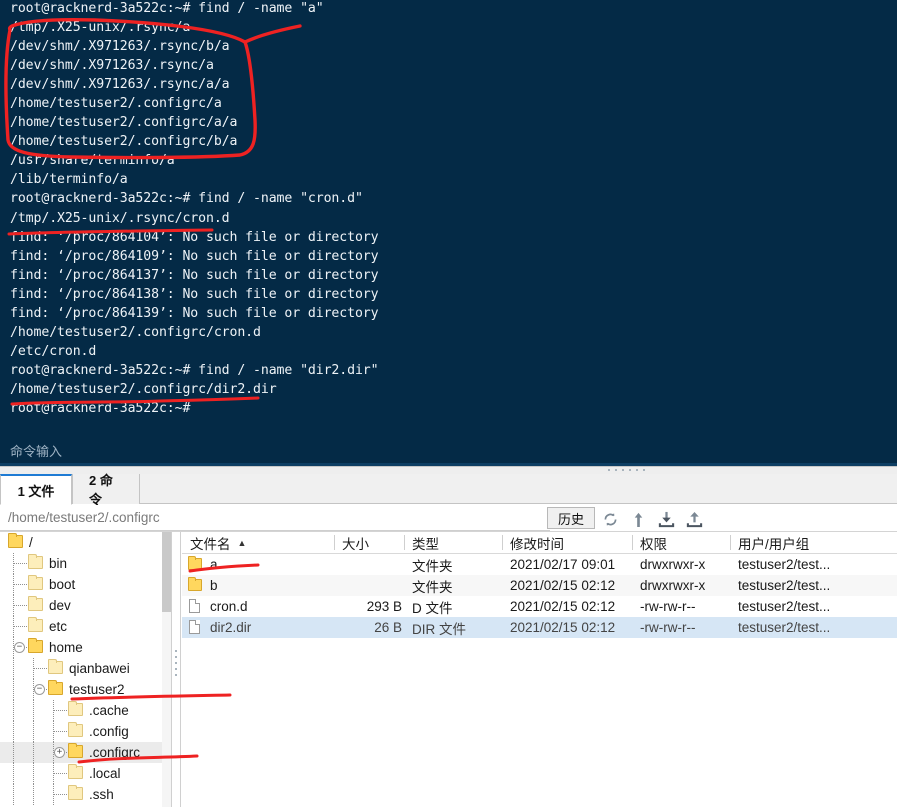 Image resolution: width=897 pixels, height=807 pixels. What do you see at coordinates (101, 794) in the screenshot?
I see `tree-item-label: .ssh` at bounding box center [101, 794].